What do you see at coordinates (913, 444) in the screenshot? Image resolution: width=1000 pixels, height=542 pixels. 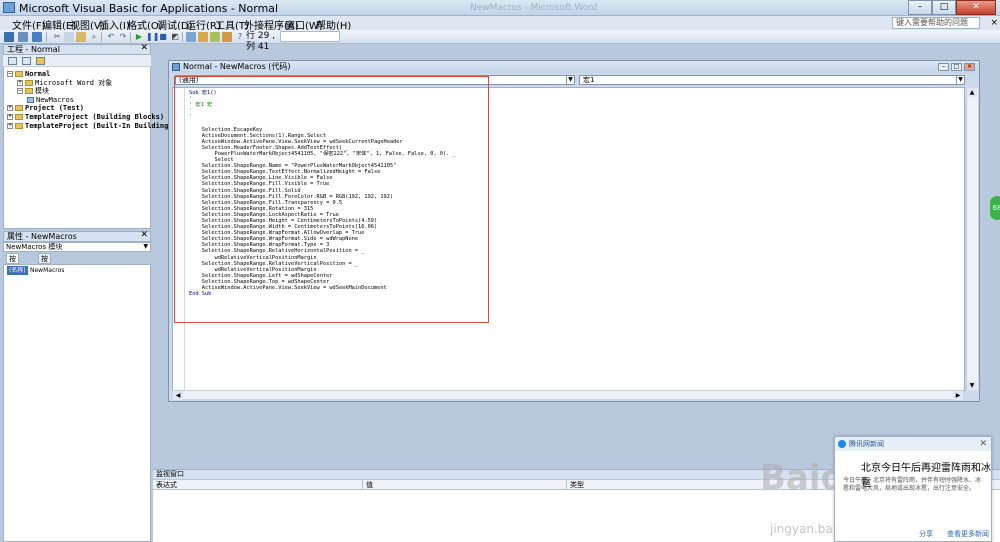 I see `notification-header: 腾讯网新闻 ✕` at bounding box center [913, 444].